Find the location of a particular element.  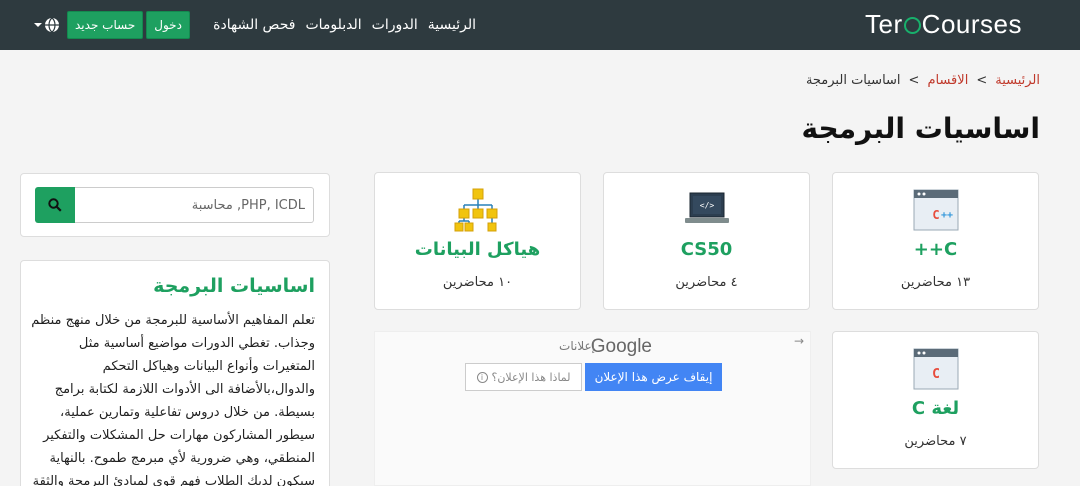

nav-courses: الدورات is located at coordinates (395, 25).